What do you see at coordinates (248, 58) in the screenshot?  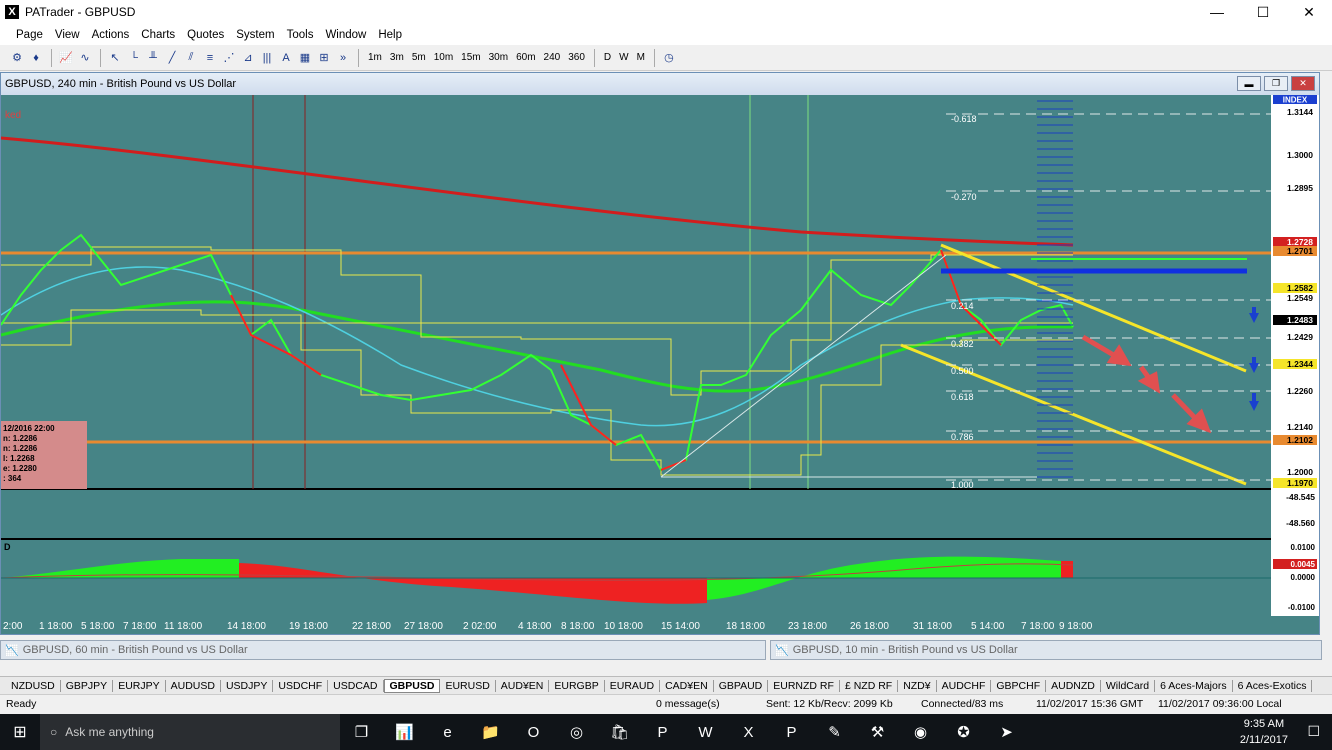 I see `gann-icon: ⊿` at bounding box center [248, 58].